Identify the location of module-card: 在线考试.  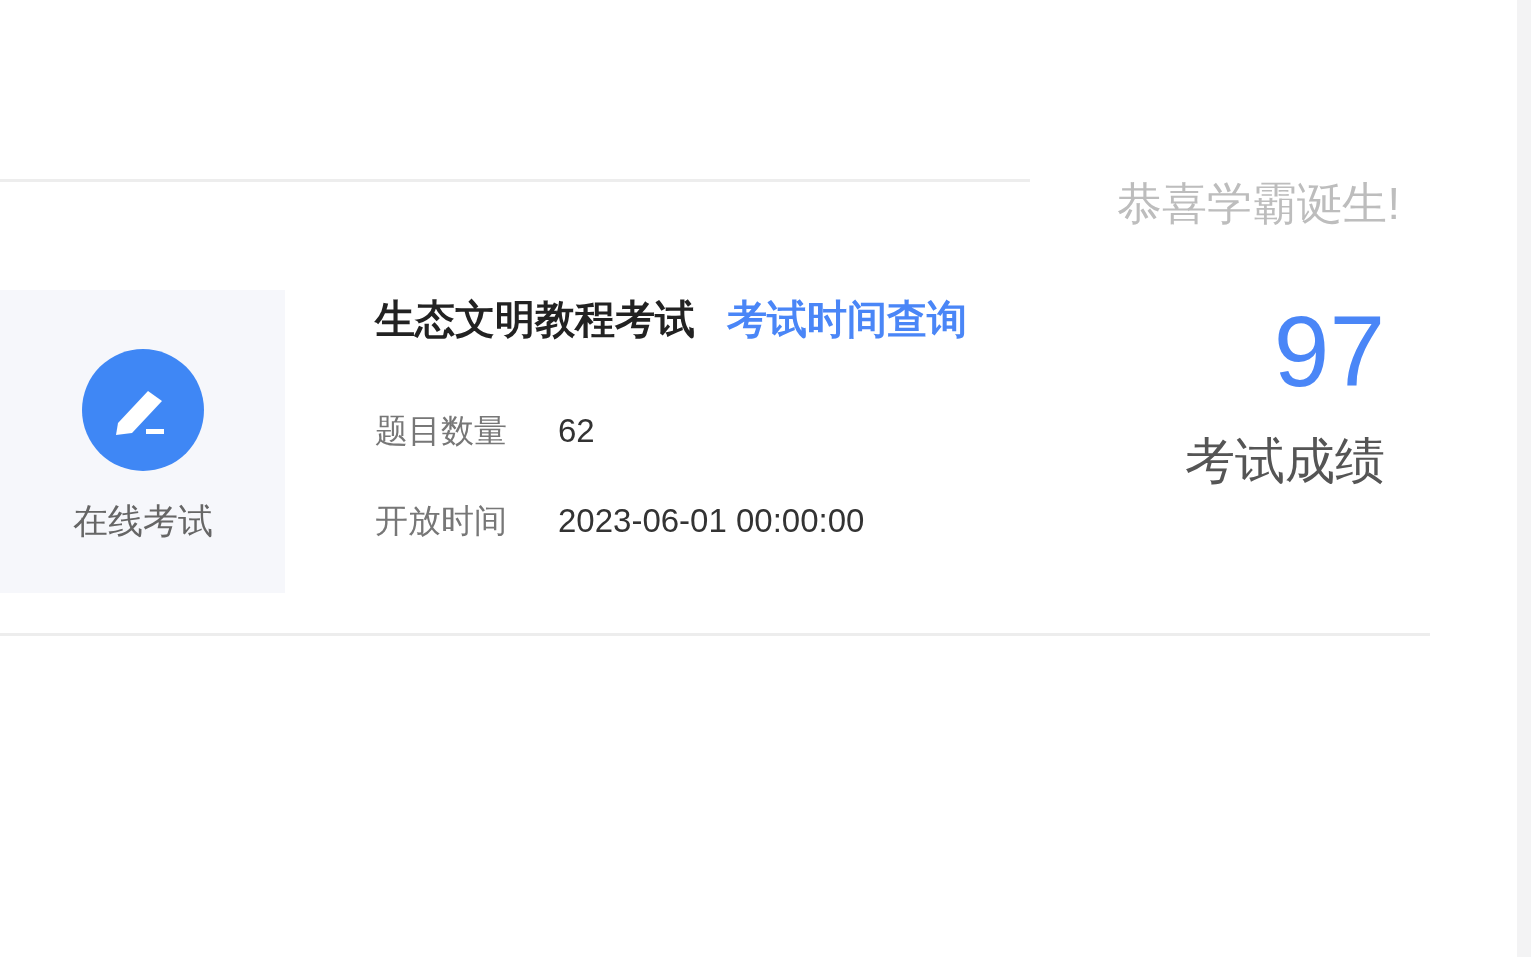
(142, 441).